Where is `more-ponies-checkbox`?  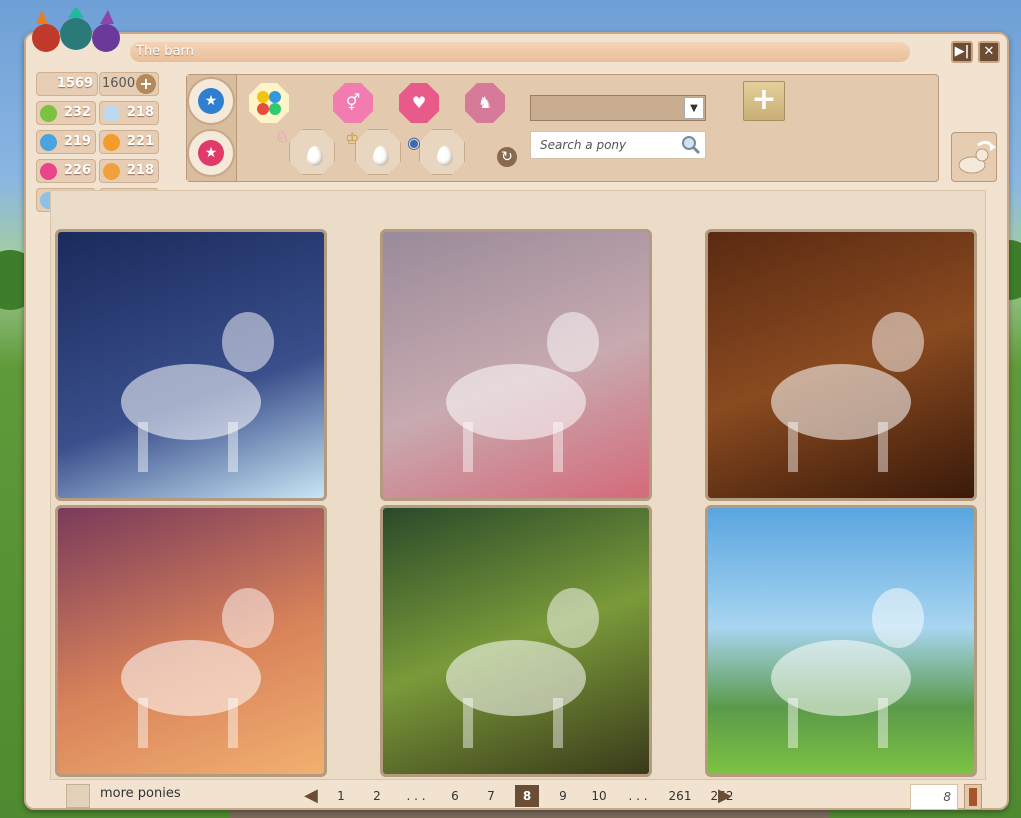
more-ponies-checkbox is located at coordinates (78, 796).